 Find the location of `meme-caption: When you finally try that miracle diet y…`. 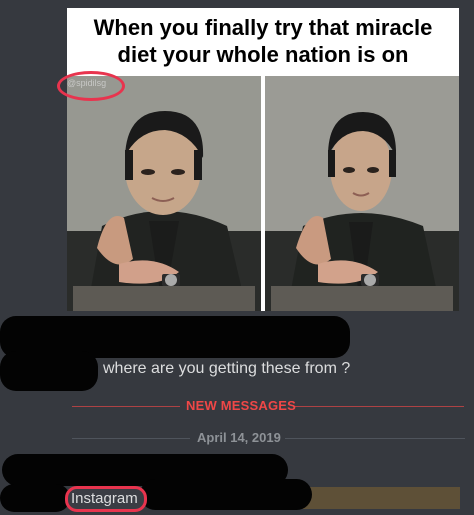

meme-caption: When you finally try that miracle diet y… is located at coordinates (263, 41).